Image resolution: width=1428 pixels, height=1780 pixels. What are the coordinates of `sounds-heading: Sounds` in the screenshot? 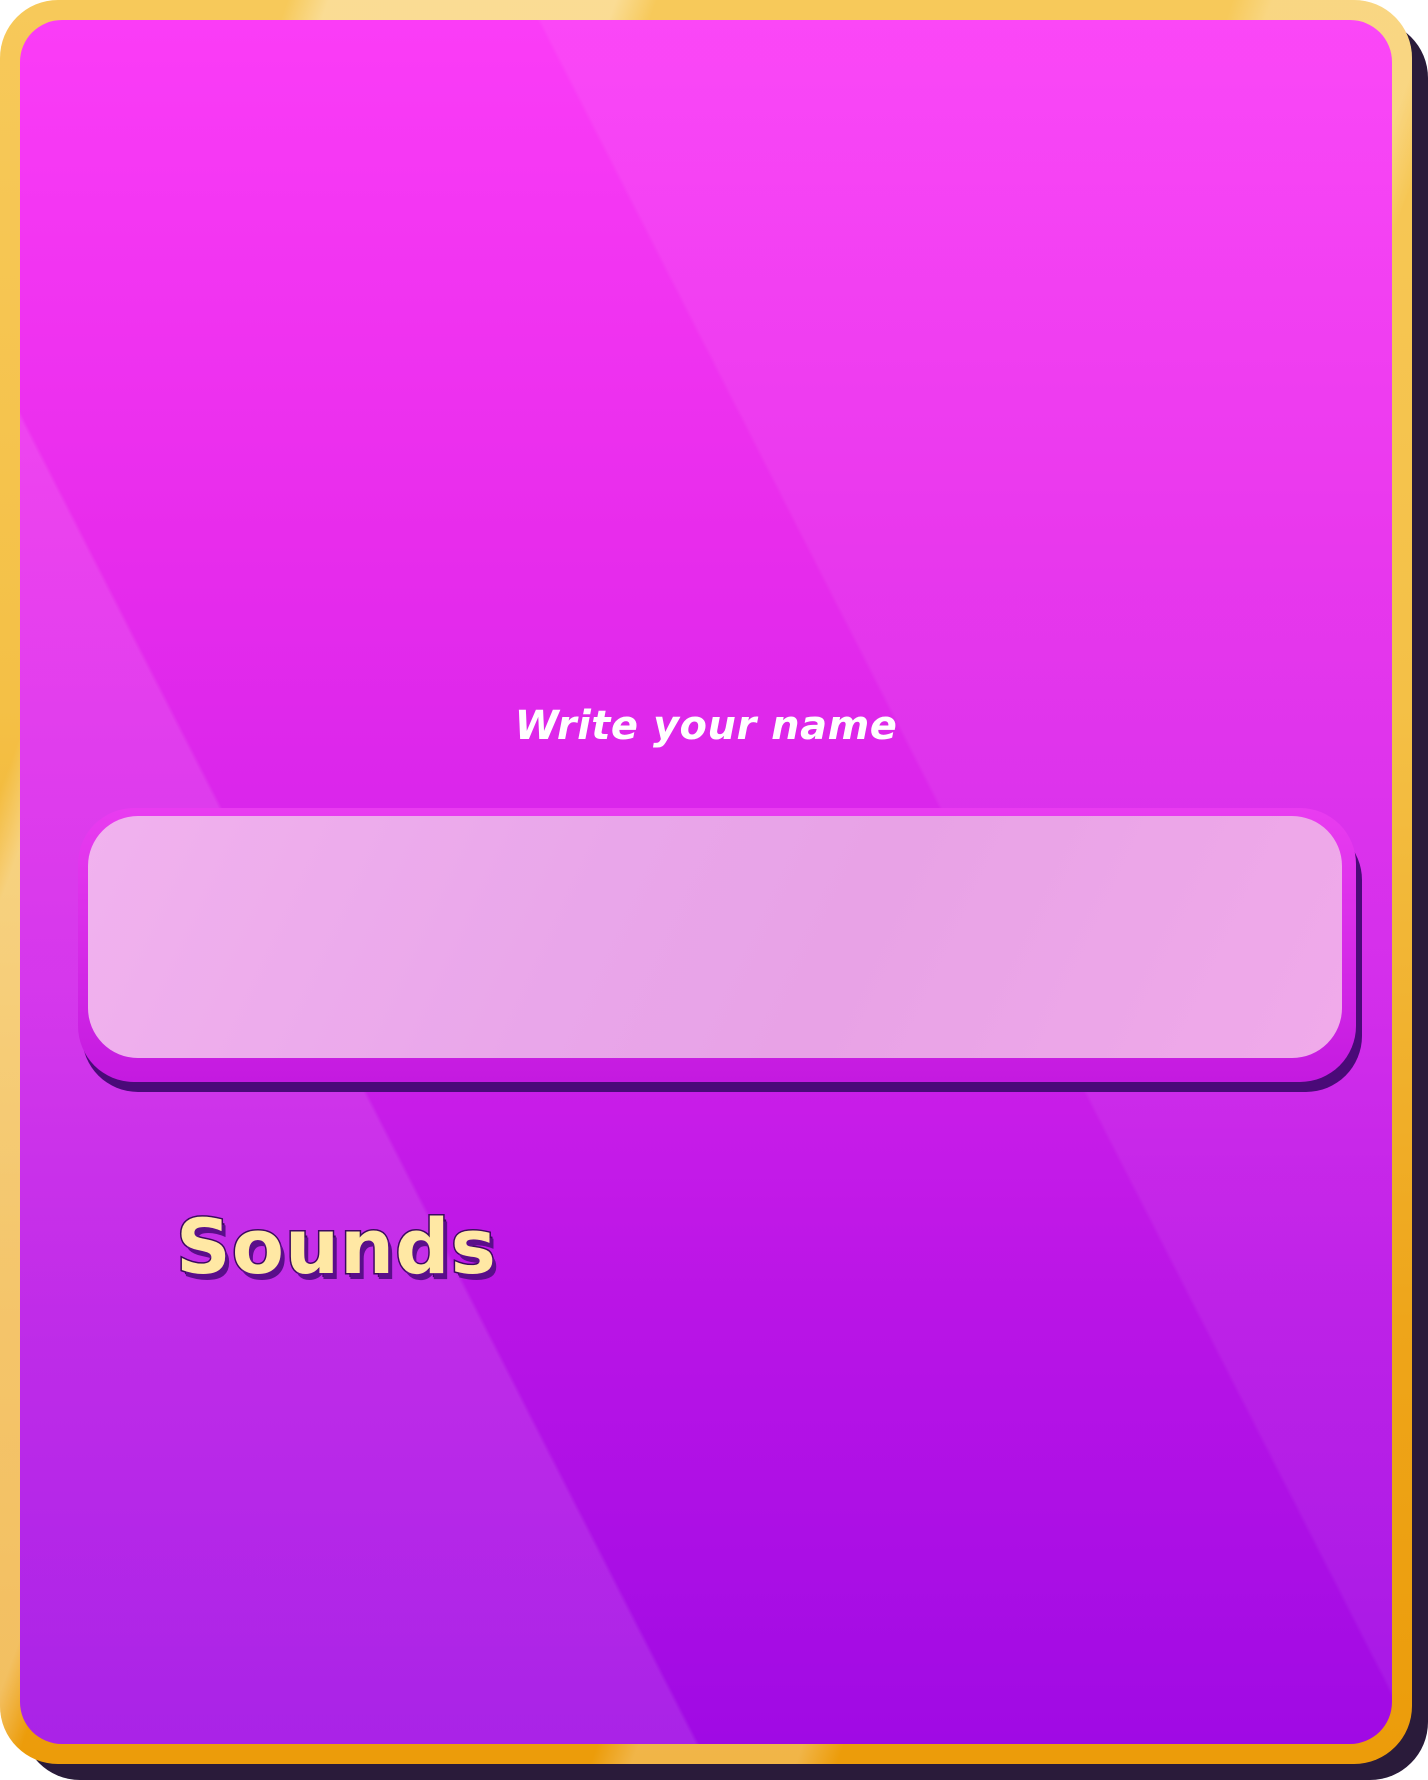 It's located at (336, 1247).